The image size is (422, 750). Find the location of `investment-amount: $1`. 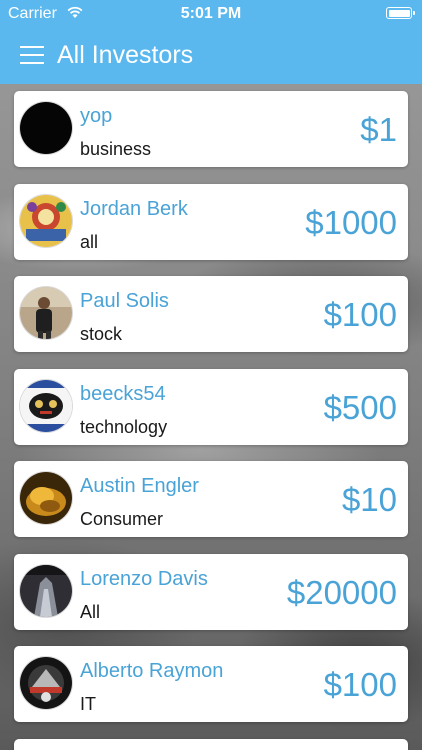

investment-amount: $1 is located at coordinates (378, 129).